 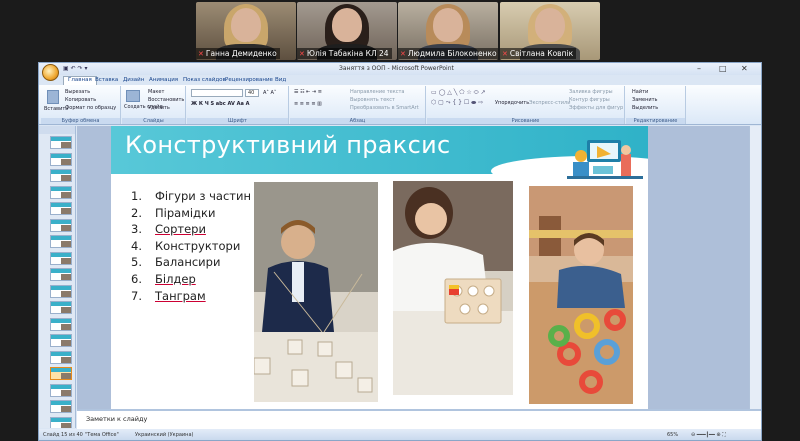 What do you see at coordinates (156, 92) in the screenshot?
I see `layout-button: Макет` at bounding box center [156, 92].